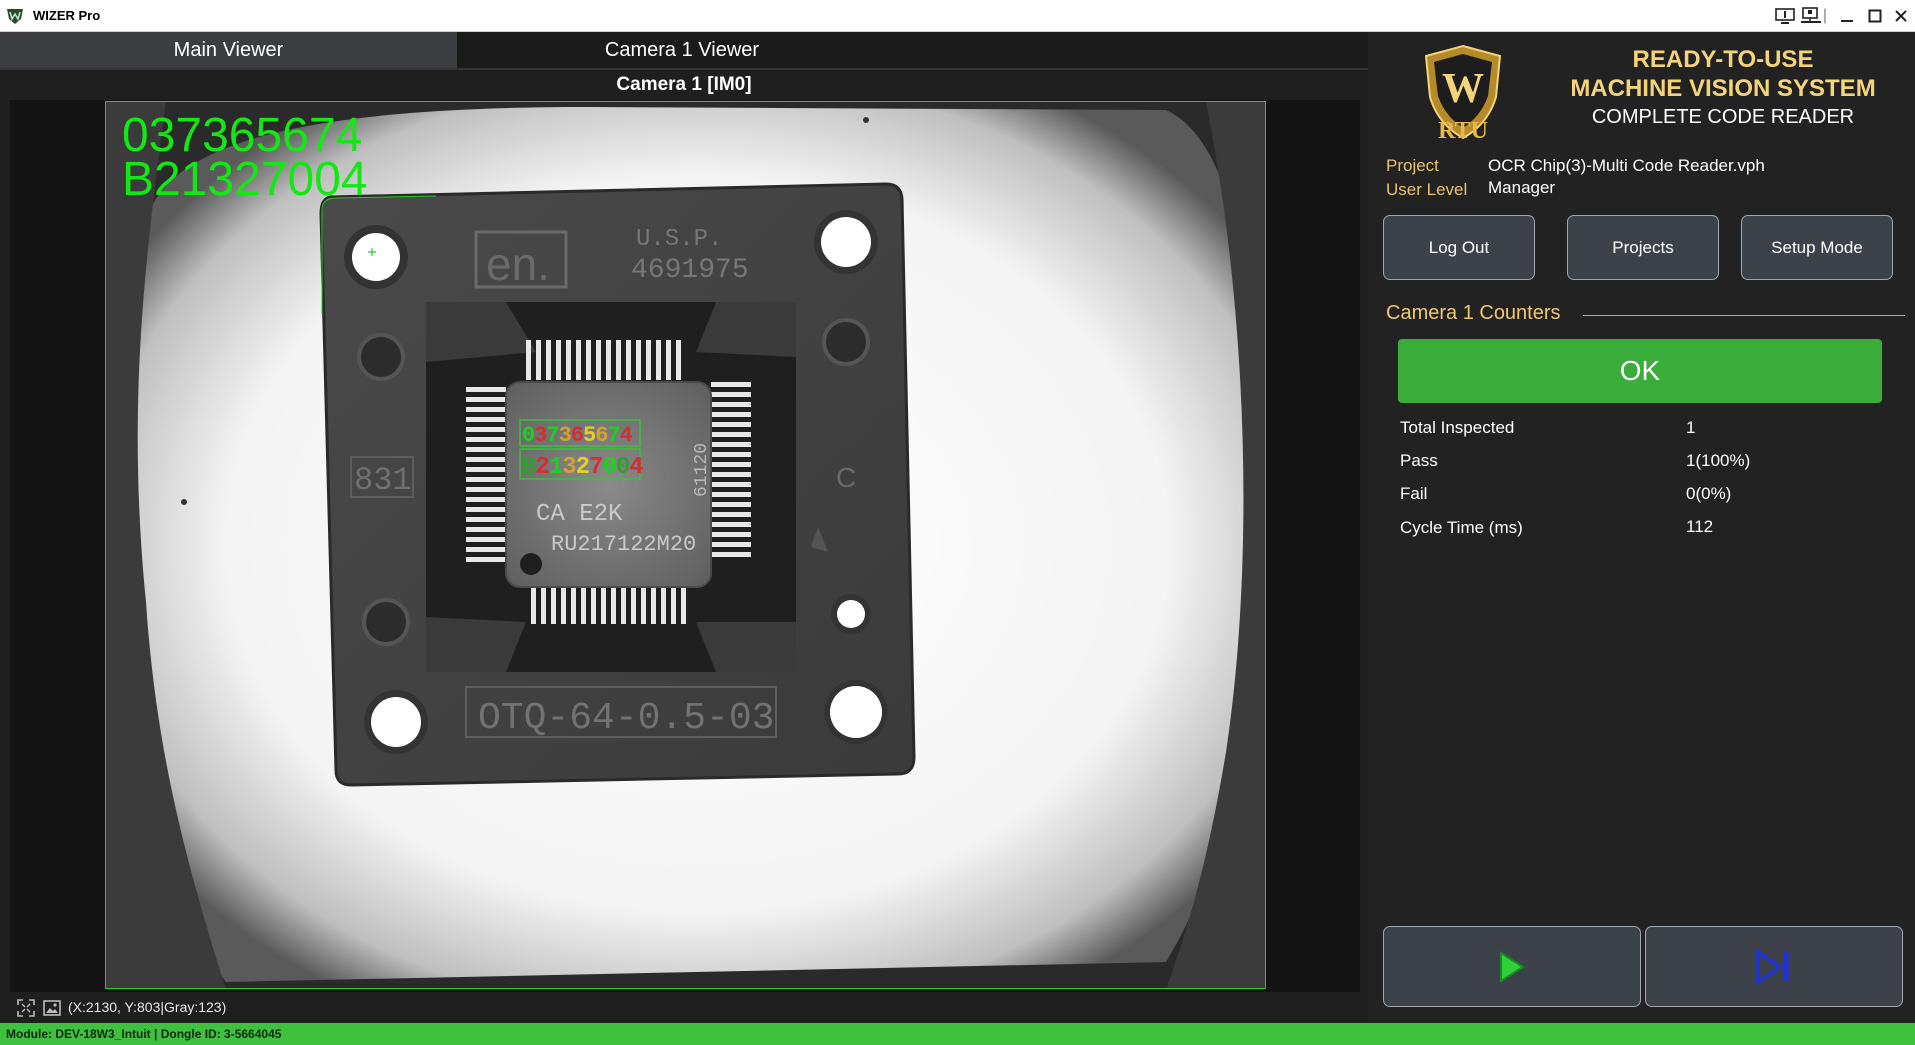 This screenshot has height=1045, width=1915. What do you see at coordinates (1473, 313) in the screenshot?
I see `counters-title: Camera 1 Counters` at bounding box center [1473, 313].